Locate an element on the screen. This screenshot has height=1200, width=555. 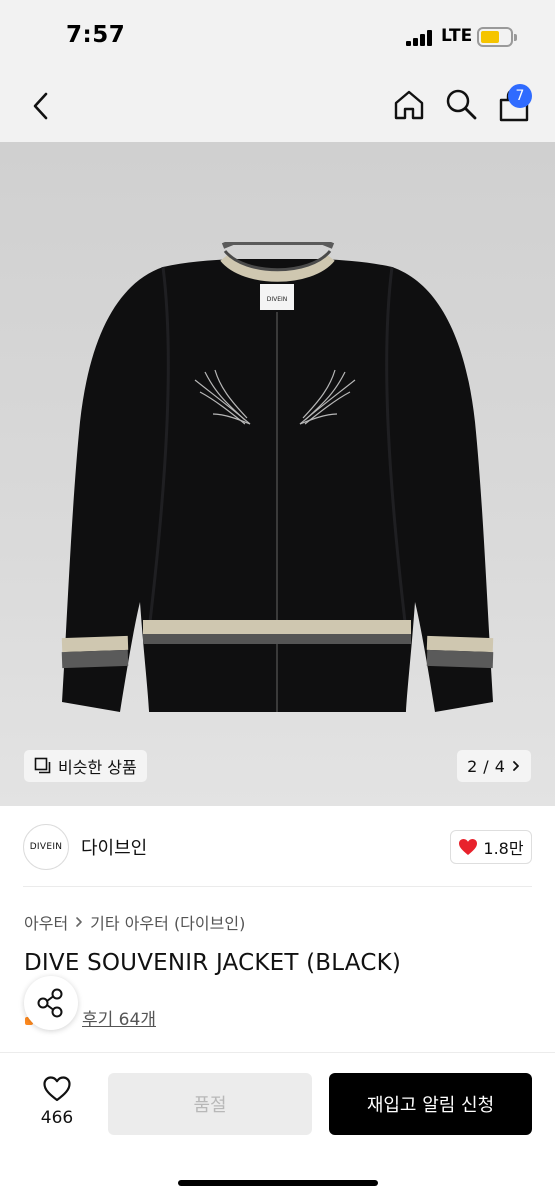
brand-name: 다이브인 is located at coordinates (114, 847).